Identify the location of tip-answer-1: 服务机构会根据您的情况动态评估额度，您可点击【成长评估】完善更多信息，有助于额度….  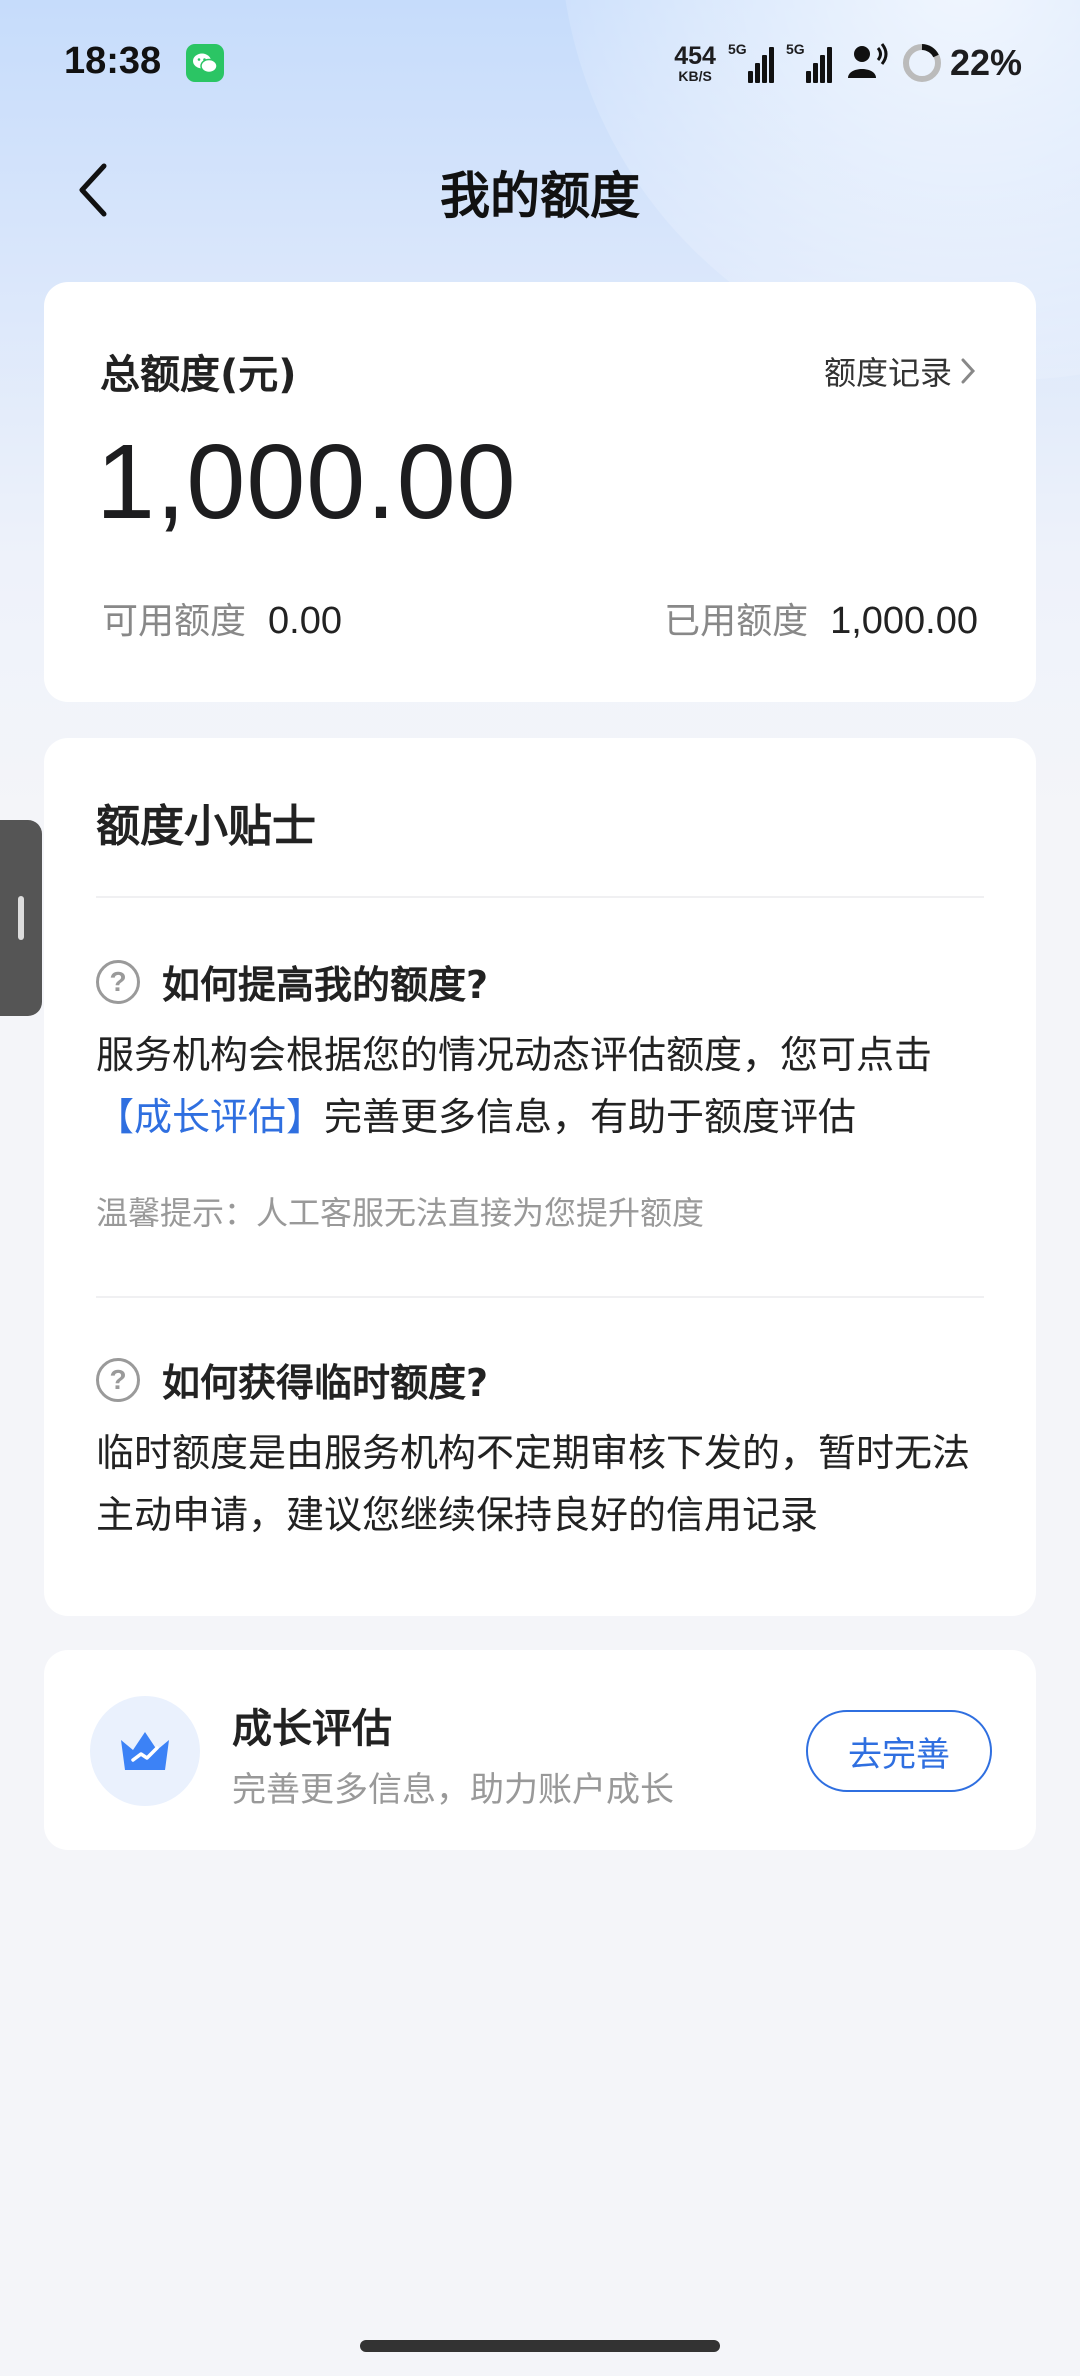
(540, 1086).